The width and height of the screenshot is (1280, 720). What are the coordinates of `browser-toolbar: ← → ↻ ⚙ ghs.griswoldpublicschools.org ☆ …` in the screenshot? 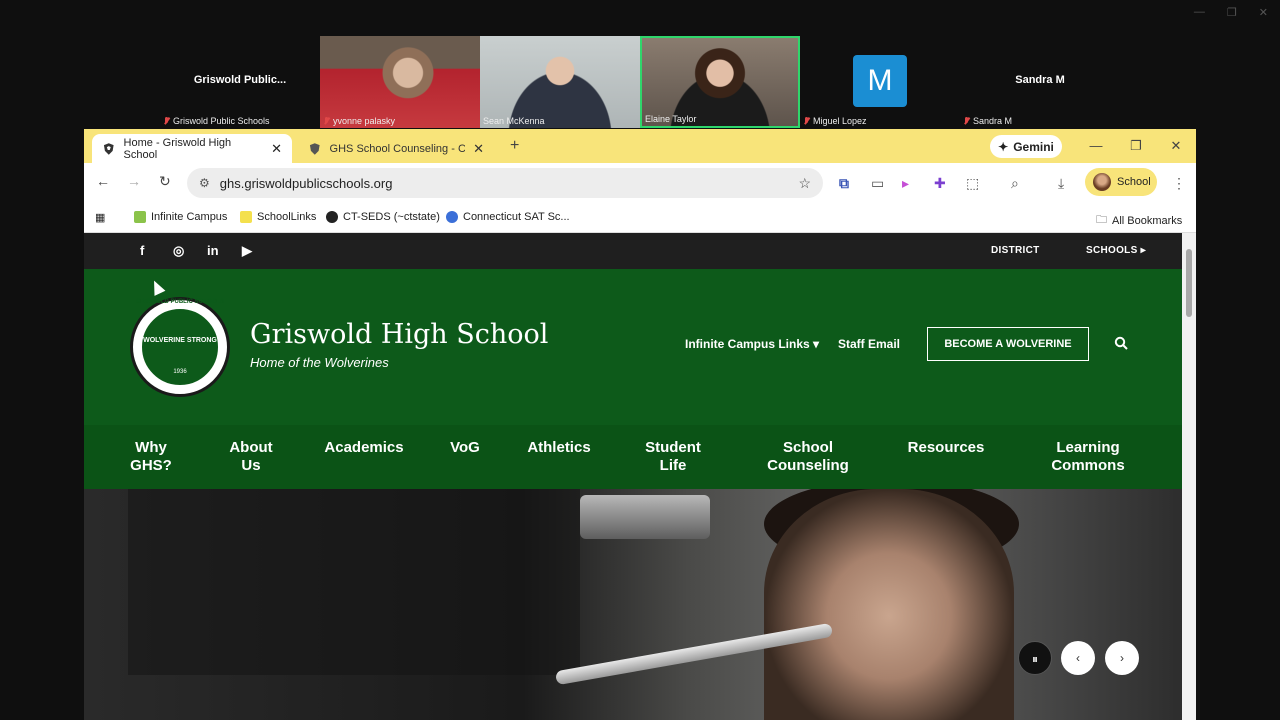 It's located at (640, 183).